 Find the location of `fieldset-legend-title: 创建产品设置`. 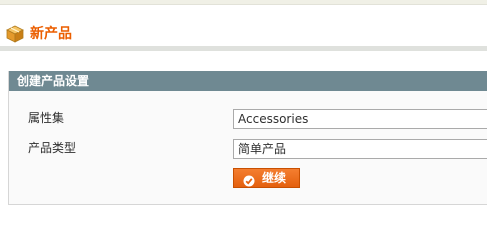

fieldset-legend-title: 创建产品设置 is located at coordinates (53, 81).